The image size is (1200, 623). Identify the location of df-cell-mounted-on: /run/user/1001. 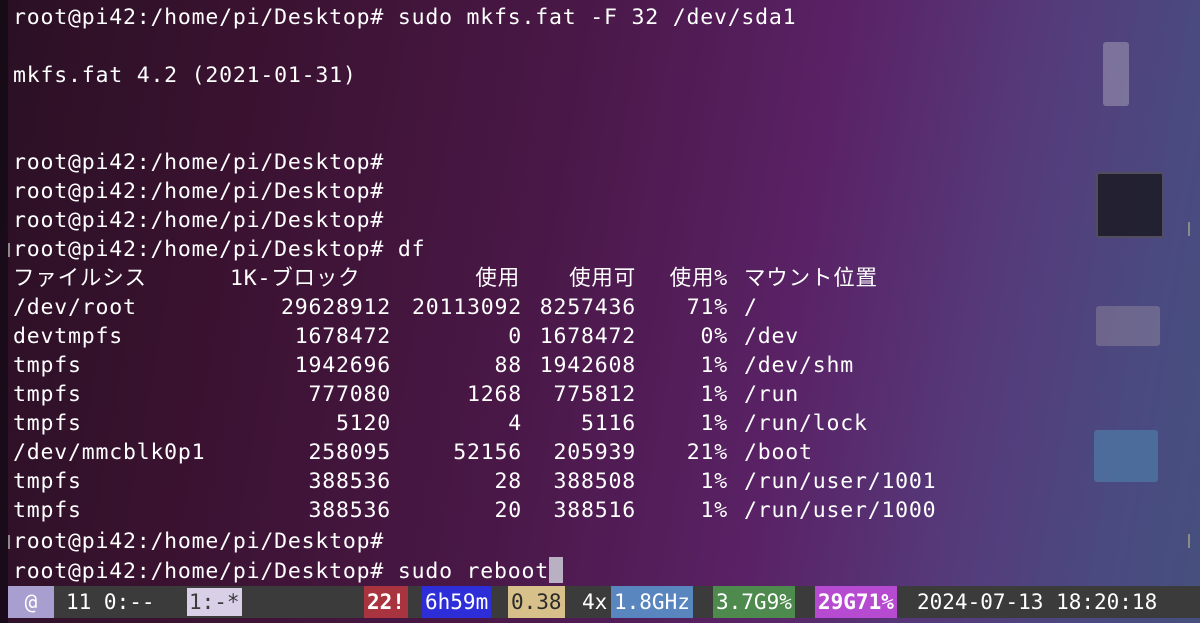
(840, 481).